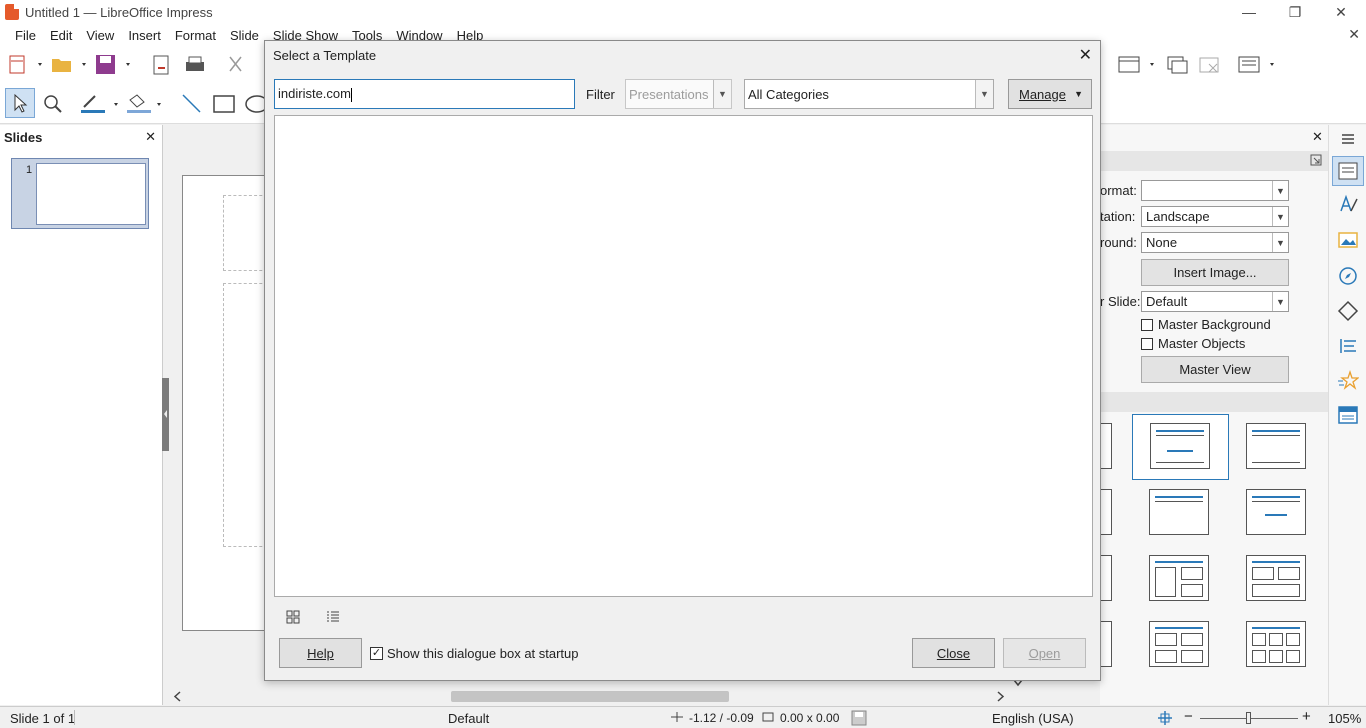  I want to click on cut-icon, so click(236, 65).